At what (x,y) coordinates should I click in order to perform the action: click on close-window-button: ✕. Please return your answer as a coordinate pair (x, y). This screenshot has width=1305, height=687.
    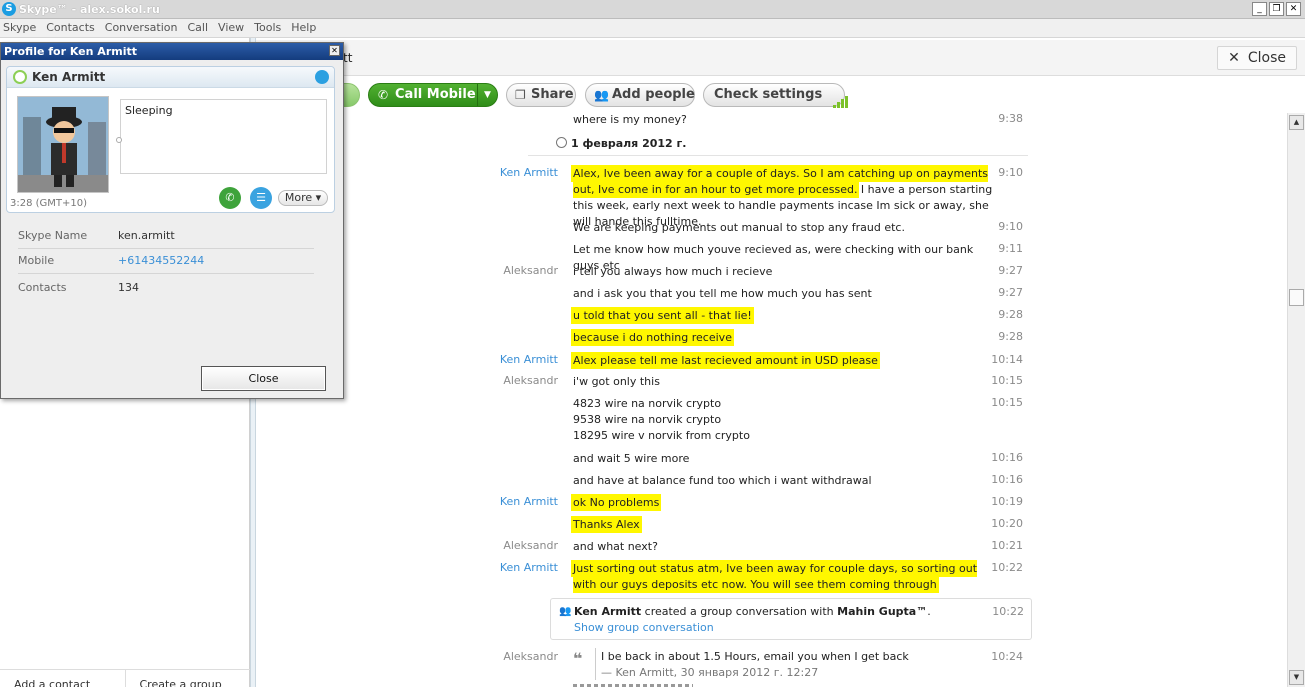
    Looking at the image, I should click on (1293, 9).